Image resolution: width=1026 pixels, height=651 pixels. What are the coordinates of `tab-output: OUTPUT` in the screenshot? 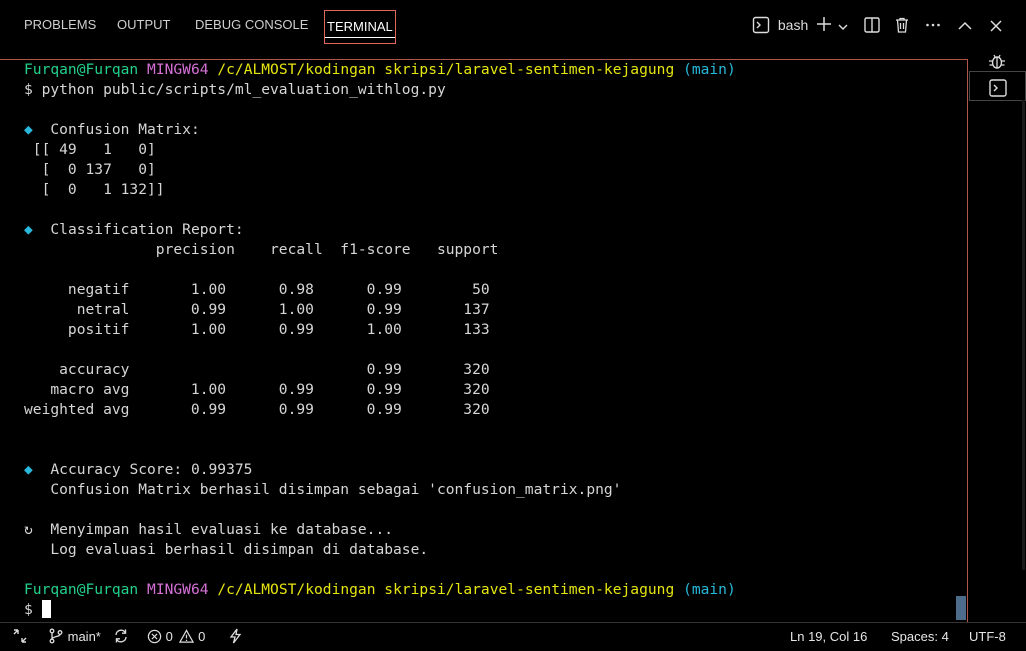 It's located at (143, 25).